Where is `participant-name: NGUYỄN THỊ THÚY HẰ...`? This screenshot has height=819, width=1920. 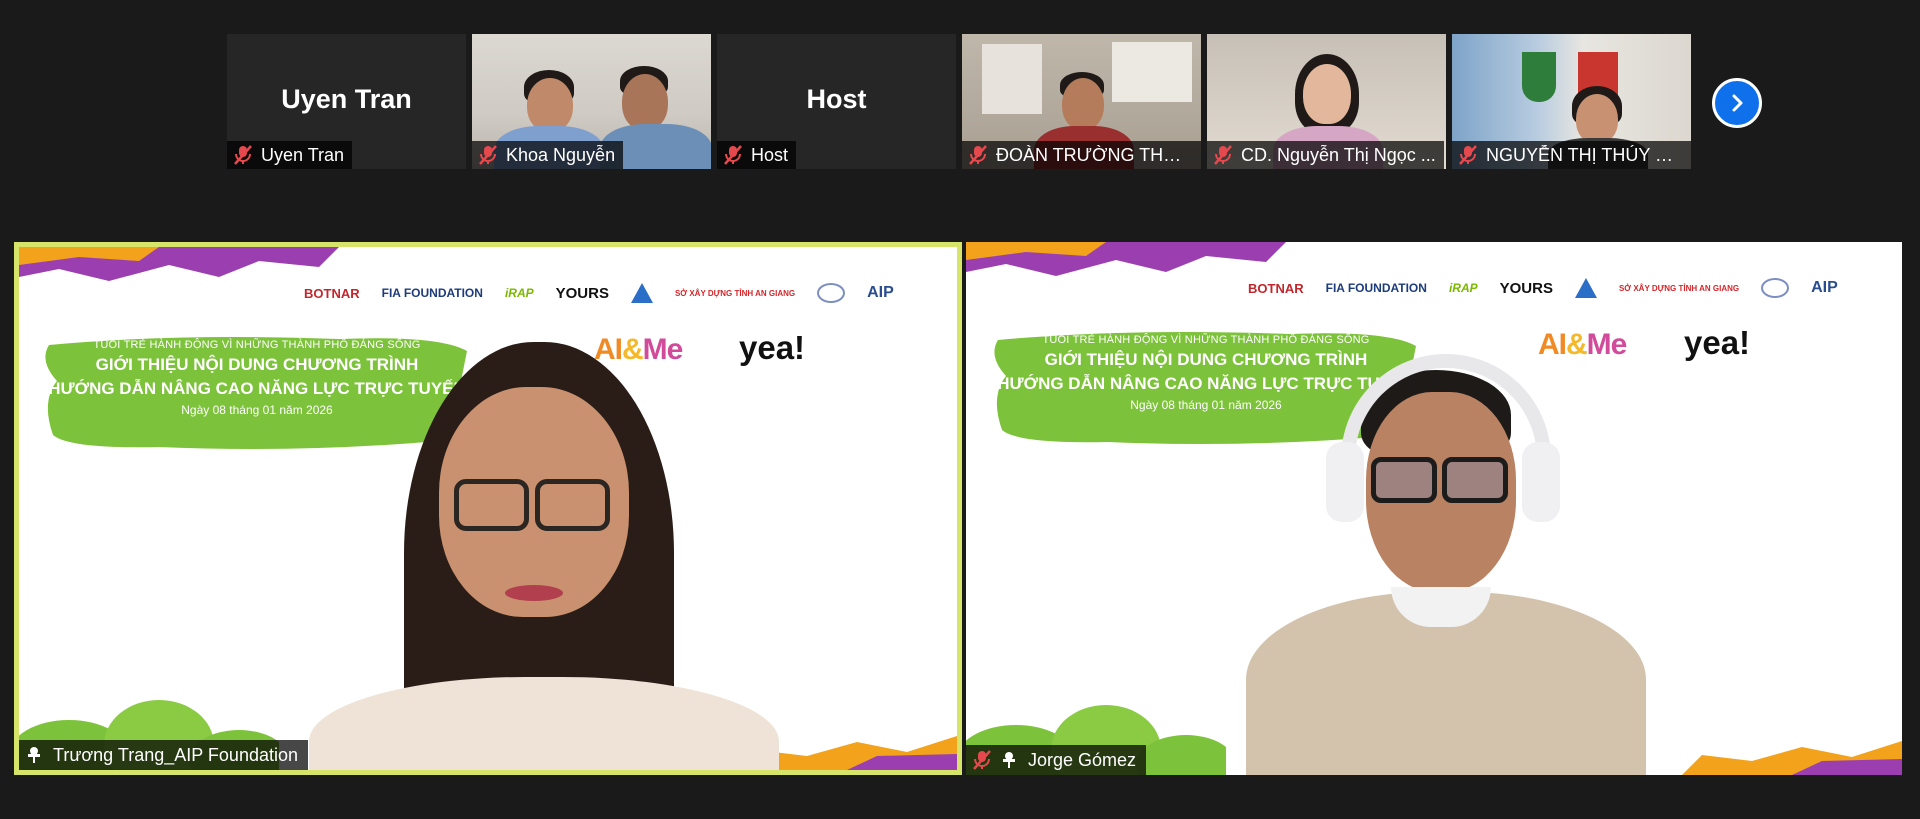 participant-name: NGUYỄN THỊ THÚY HẰ... is located at coordinates (1584, 154).